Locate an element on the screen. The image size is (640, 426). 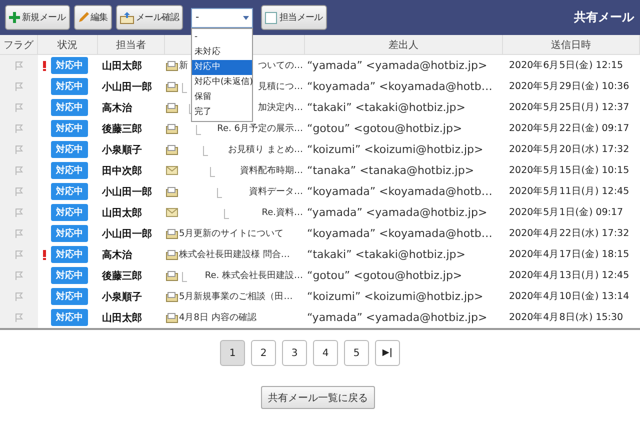
page-title: 共有メール is located at coordinates (604, 17).